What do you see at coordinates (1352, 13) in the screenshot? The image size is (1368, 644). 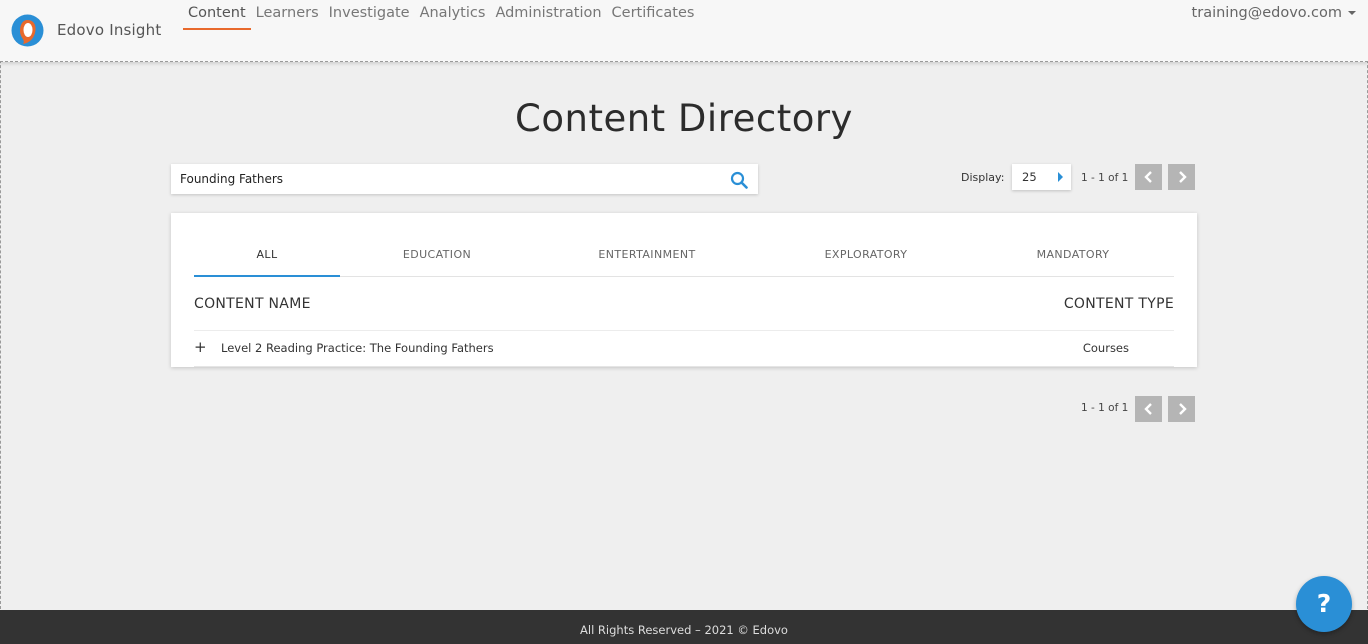 I see `caret-down-icon` at bounding box center [1352, 13].